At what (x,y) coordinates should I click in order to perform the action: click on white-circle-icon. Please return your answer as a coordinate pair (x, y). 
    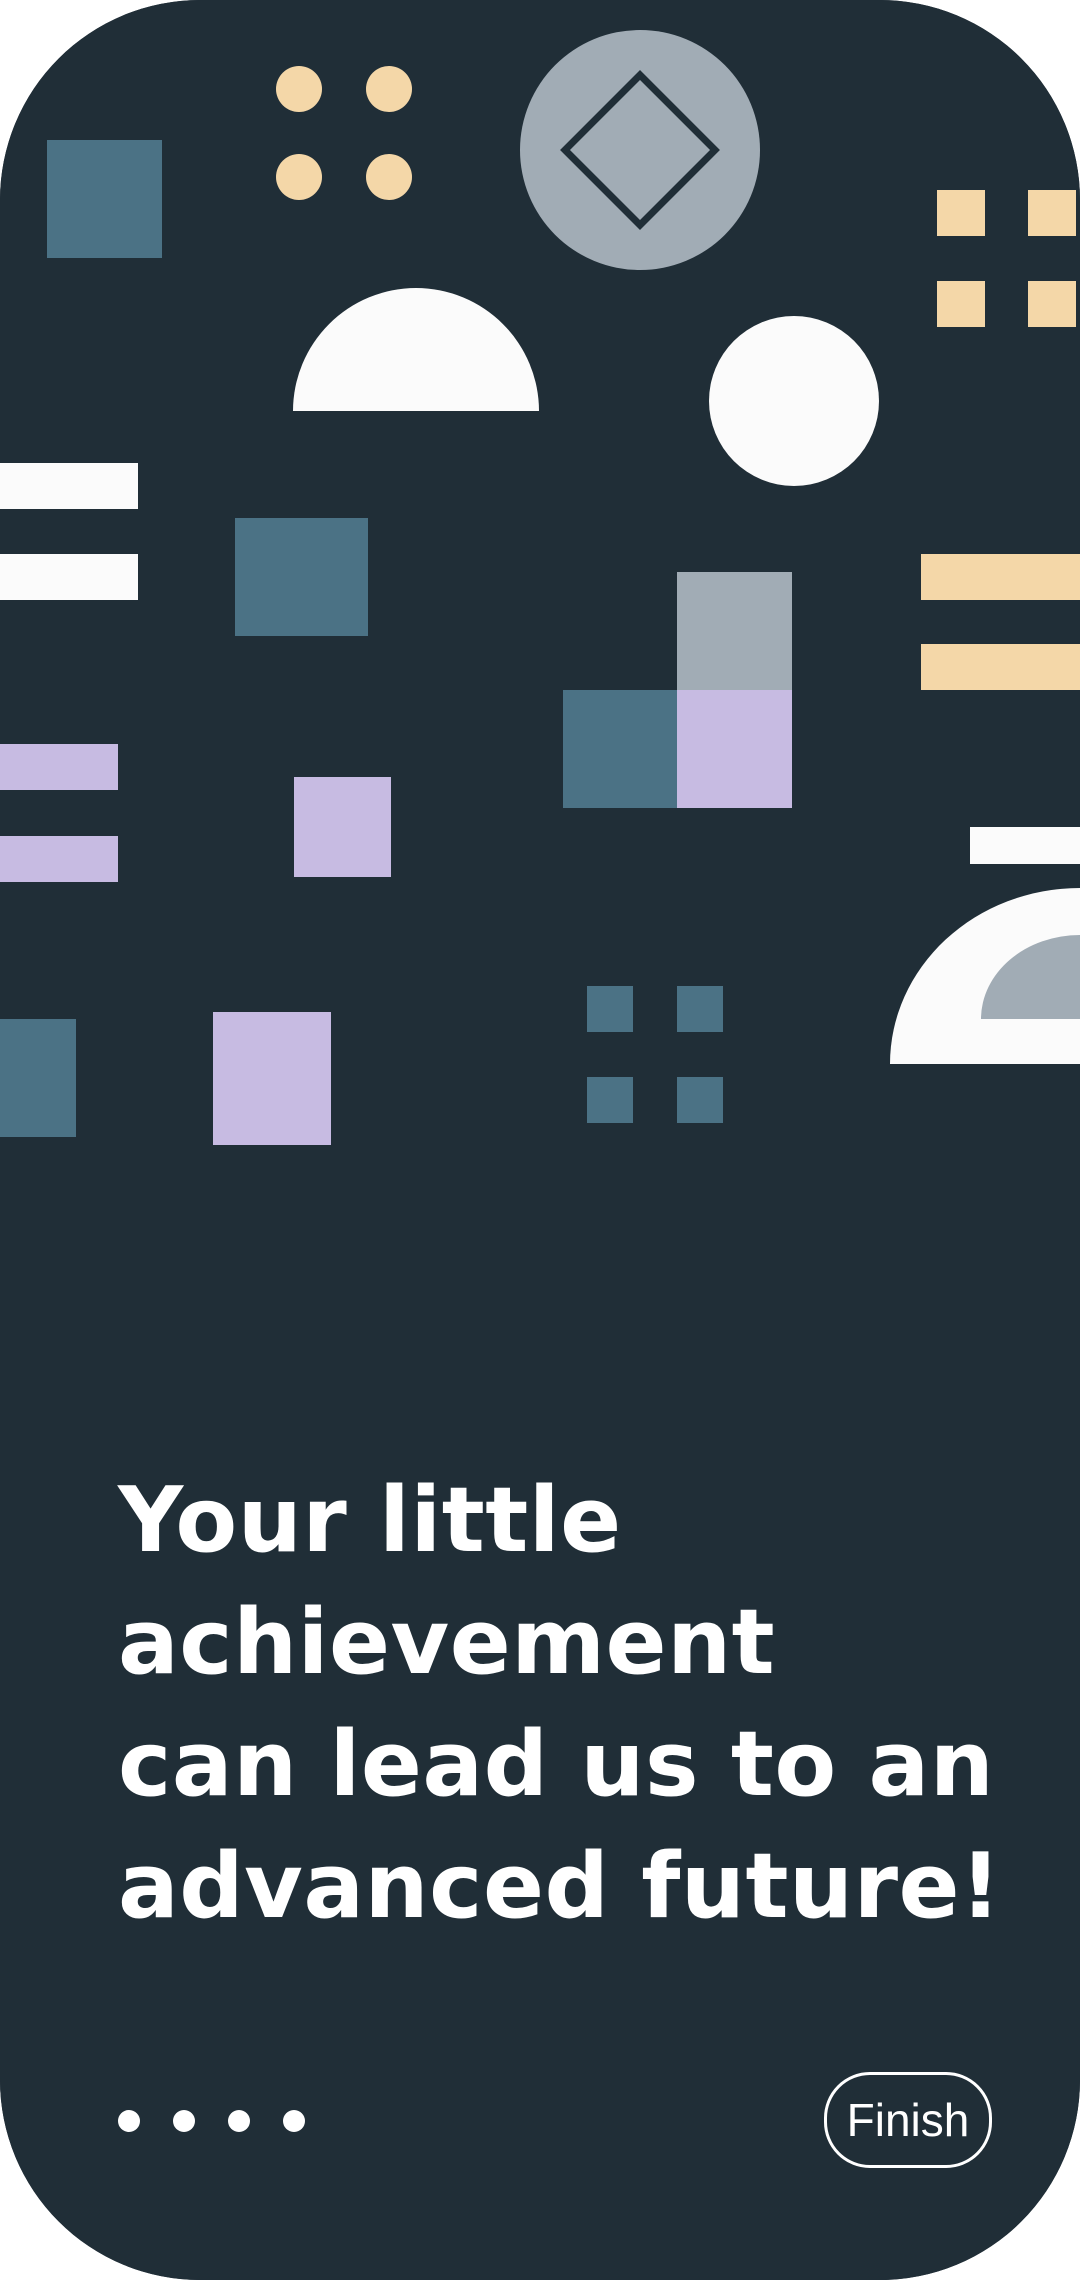
    Looking at the image, I should click on (794, 401).